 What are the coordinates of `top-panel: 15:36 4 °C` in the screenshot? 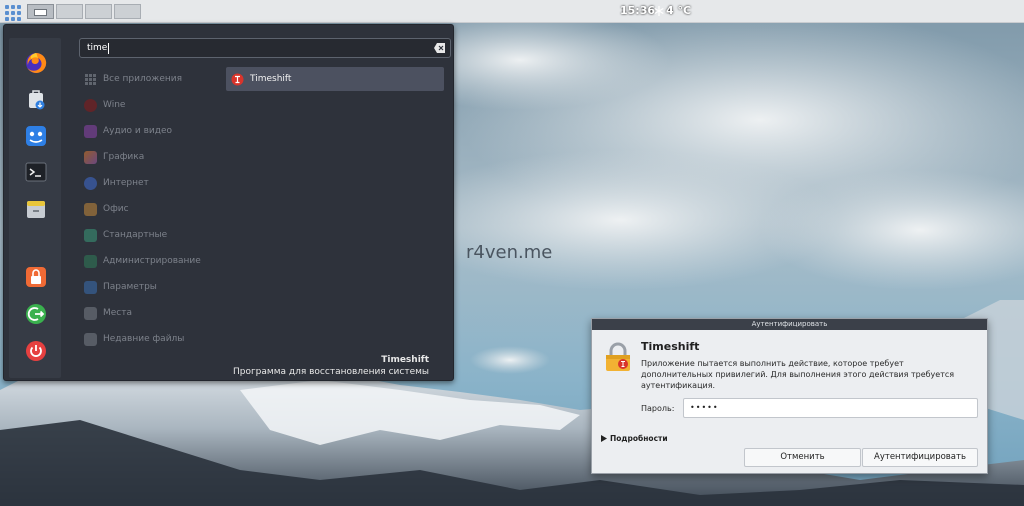 It's located at (512, 11).